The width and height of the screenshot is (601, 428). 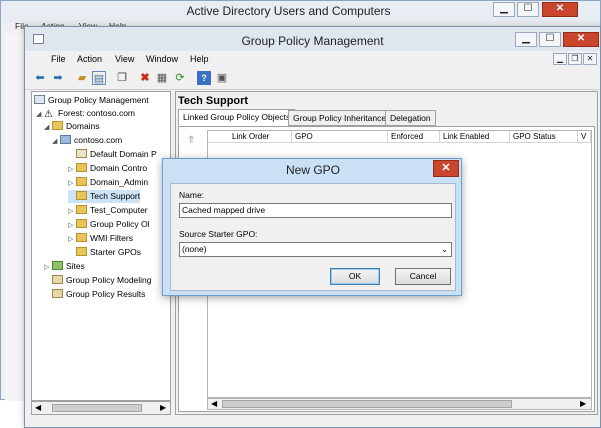 I want to click on copy-icon: ❐, so click(x=122, y=78).